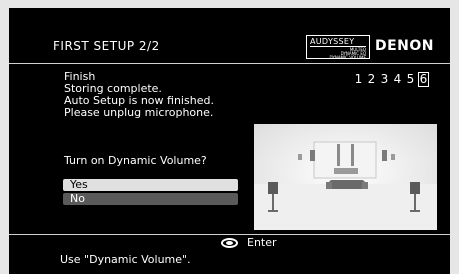  Describe the element at coordinates (397, 79) in the screenshot. I see `step-number: 4` at that location.